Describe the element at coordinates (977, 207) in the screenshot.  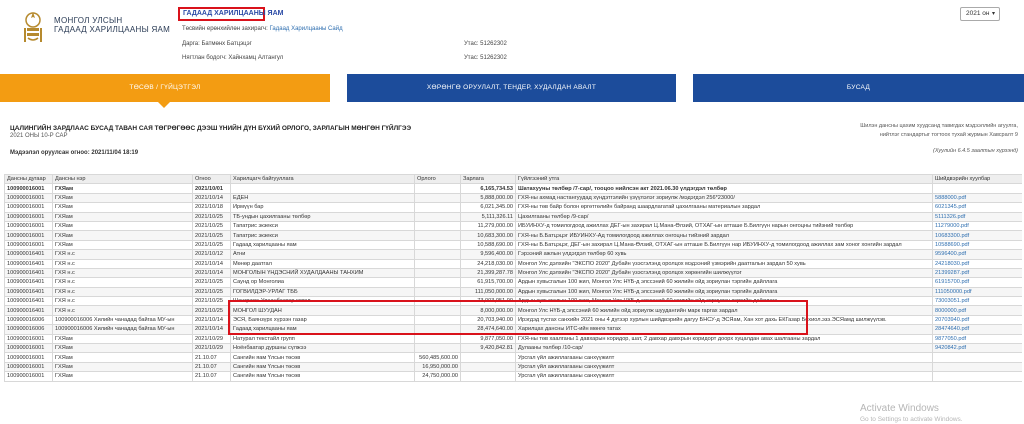
I see `decision-file-link: 6021345.pdf` at that location.